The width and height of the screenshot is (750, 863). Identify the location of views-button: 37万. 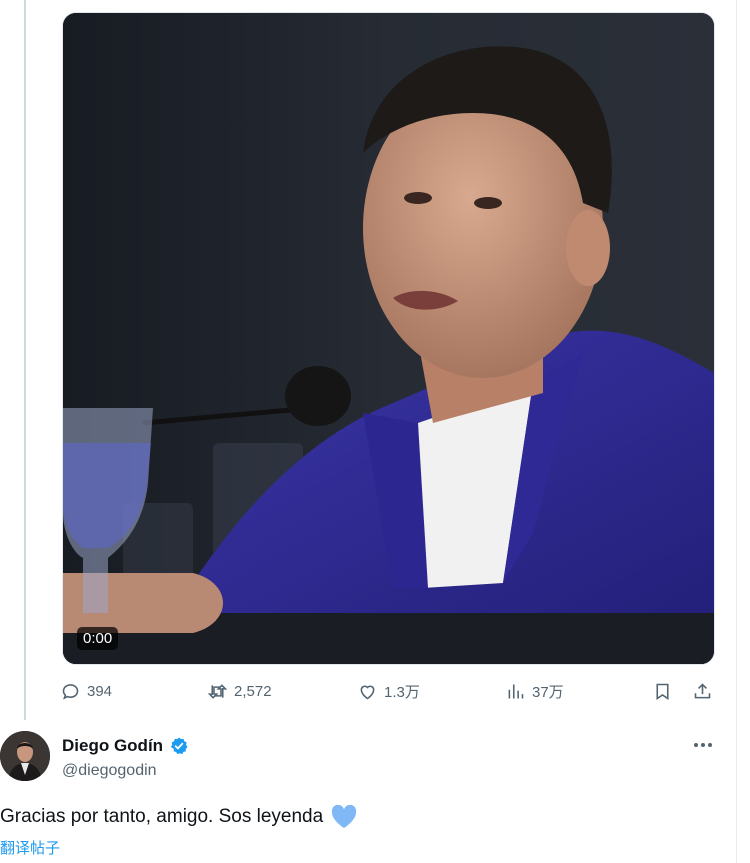
(534, 691).